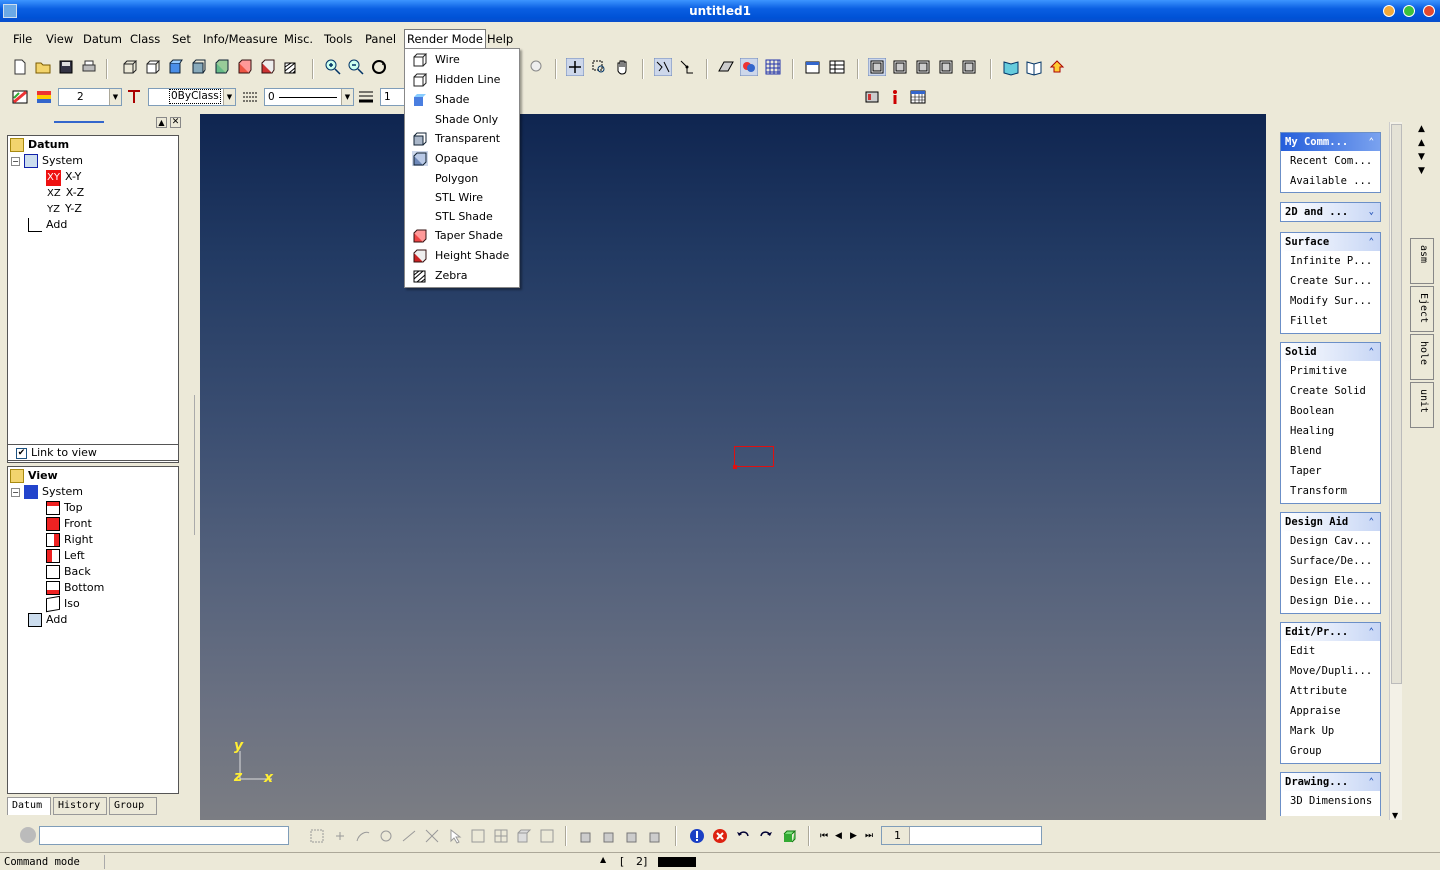  Describe the element at coordinates (268, 67) in the screenshot. I see `height-view-icon` at that location.